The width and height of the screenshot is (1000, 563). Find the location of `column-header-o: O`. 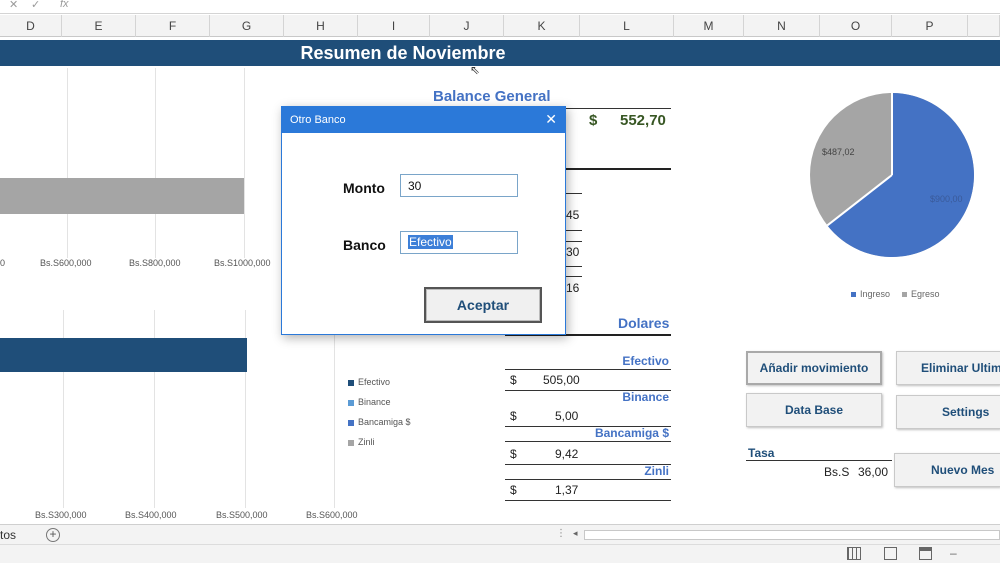

column-header-o: O is located at coordinates (856, 26).